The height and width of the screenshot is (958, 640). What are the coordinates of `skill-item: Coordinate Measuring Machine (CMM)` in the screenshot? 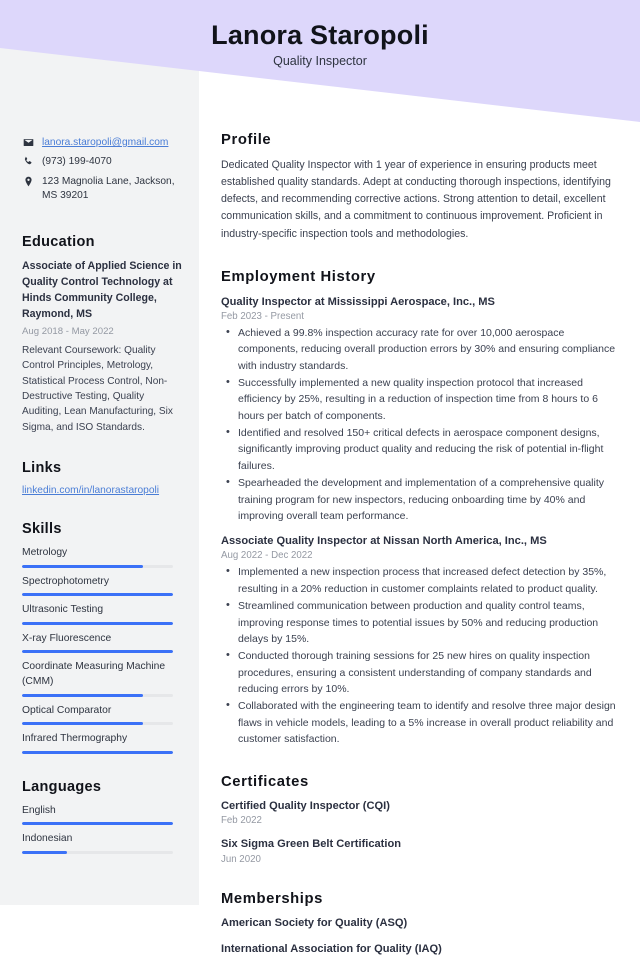 It's located at (102, 678).